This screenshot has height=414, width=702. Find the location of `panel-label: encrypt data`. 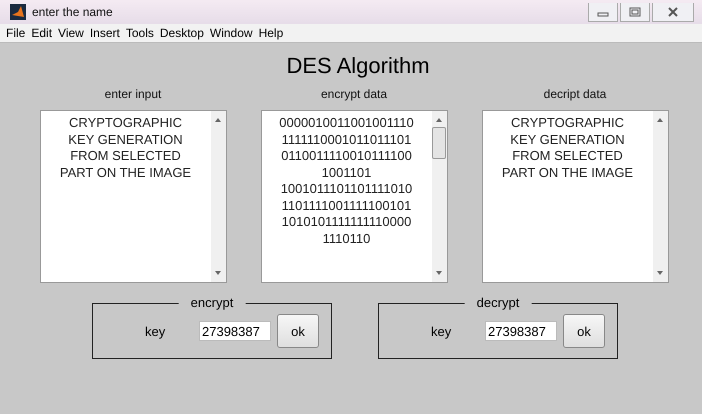

panel-label: encrypt data is located at coordinates (354, 94).